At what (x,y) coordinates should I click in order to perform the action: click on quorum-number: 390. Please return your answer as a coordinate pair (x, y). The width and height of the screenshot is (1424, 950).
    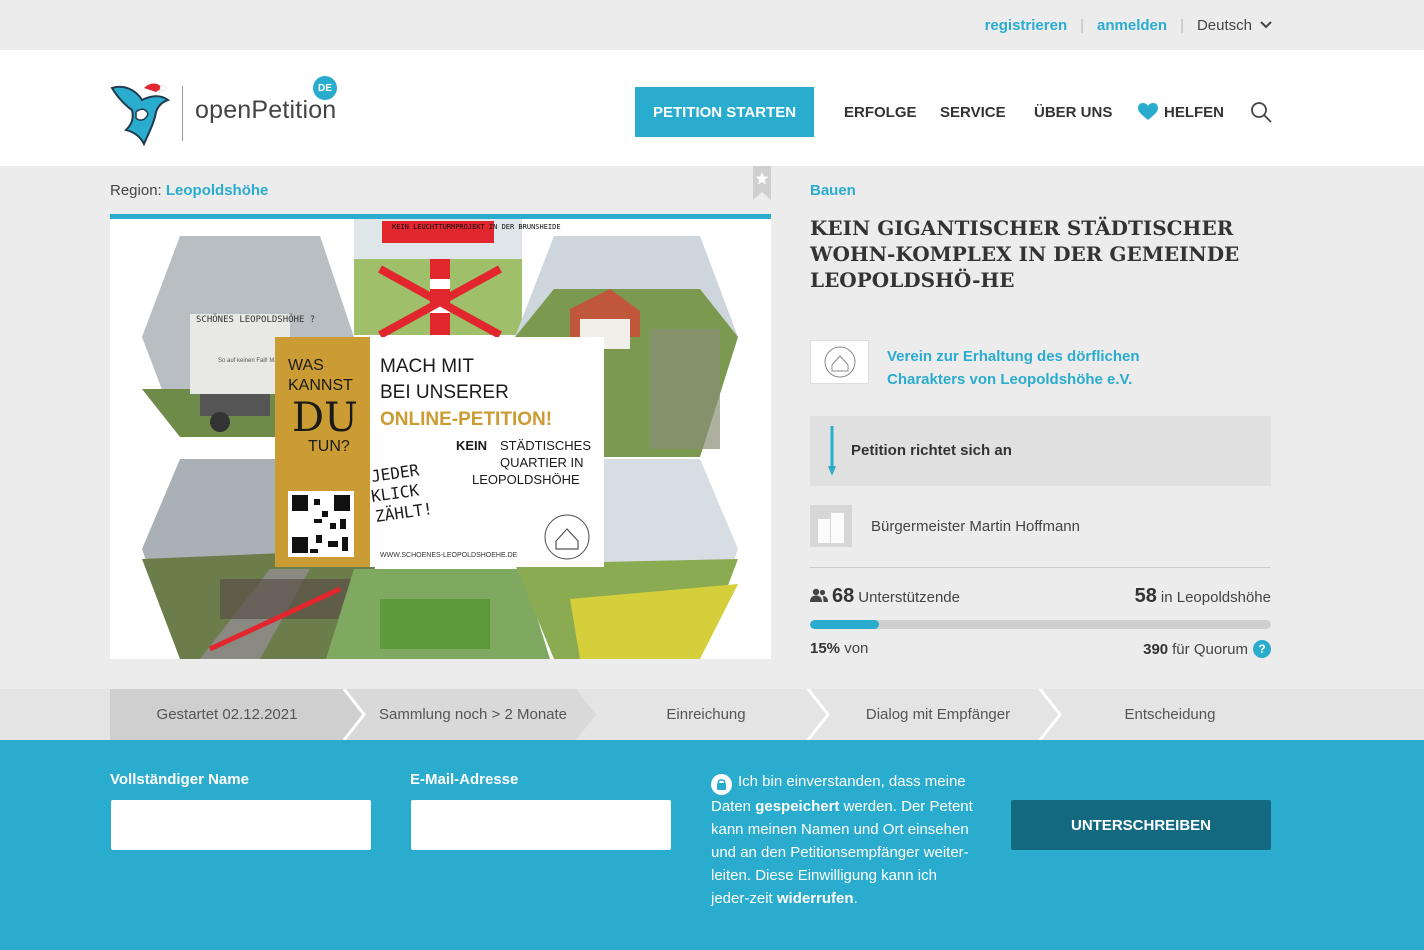
    Looking at the image, I should click on (1156, 649).